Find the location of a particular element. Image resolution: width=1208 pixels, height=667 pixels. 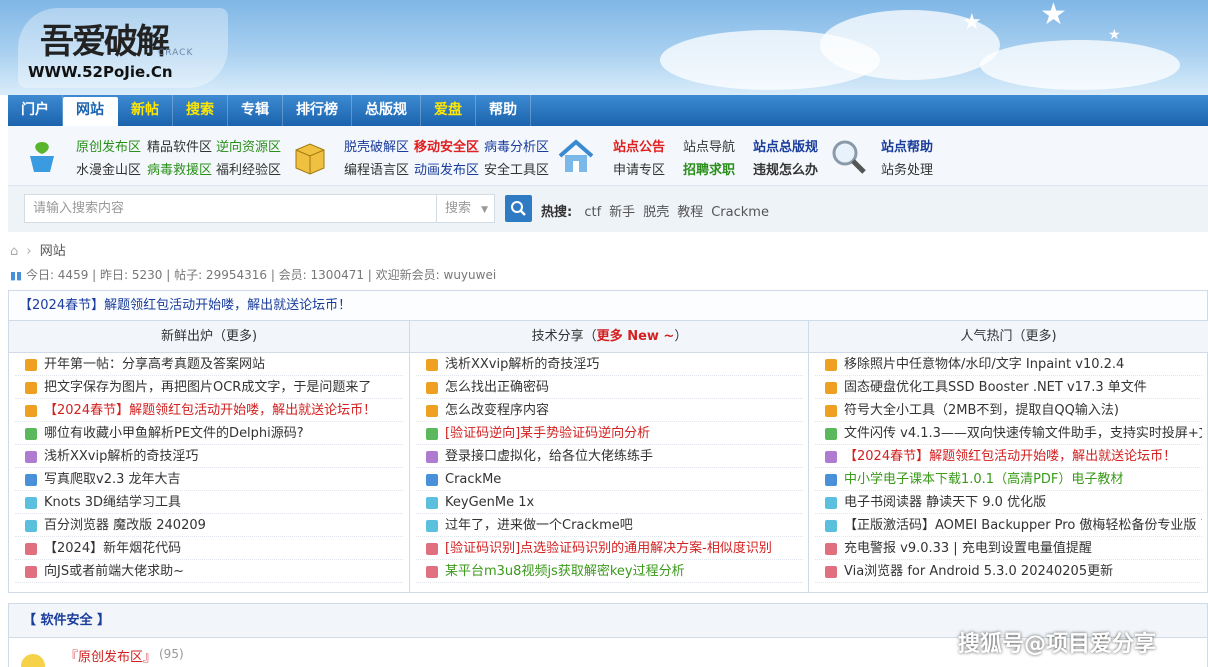

list-item: [验证码逆向]某手势验证码逆向分析 is located at coordinates (609, 433).